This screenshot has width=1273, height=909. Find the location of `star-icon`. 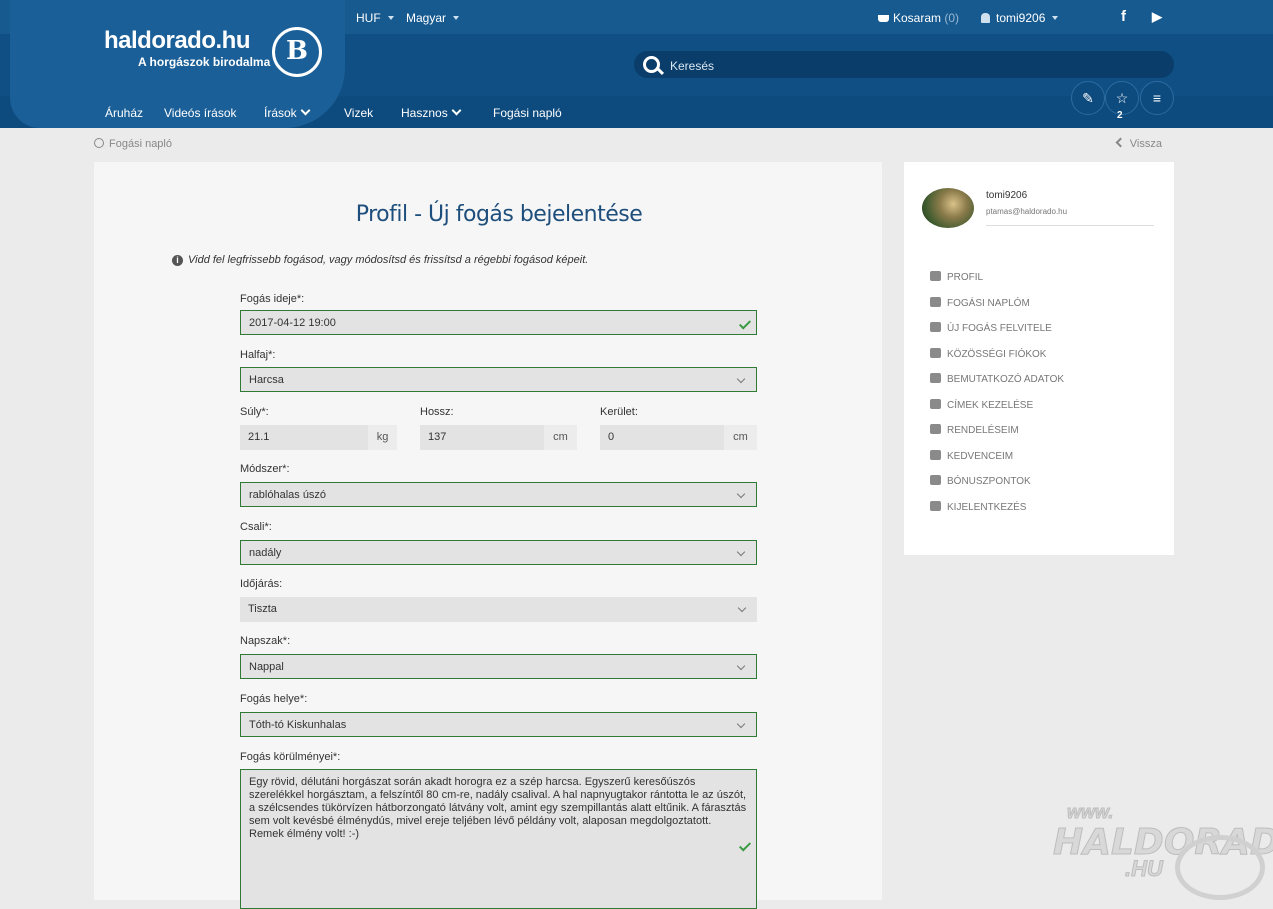

star-icon is located at coordinates (935, 455).